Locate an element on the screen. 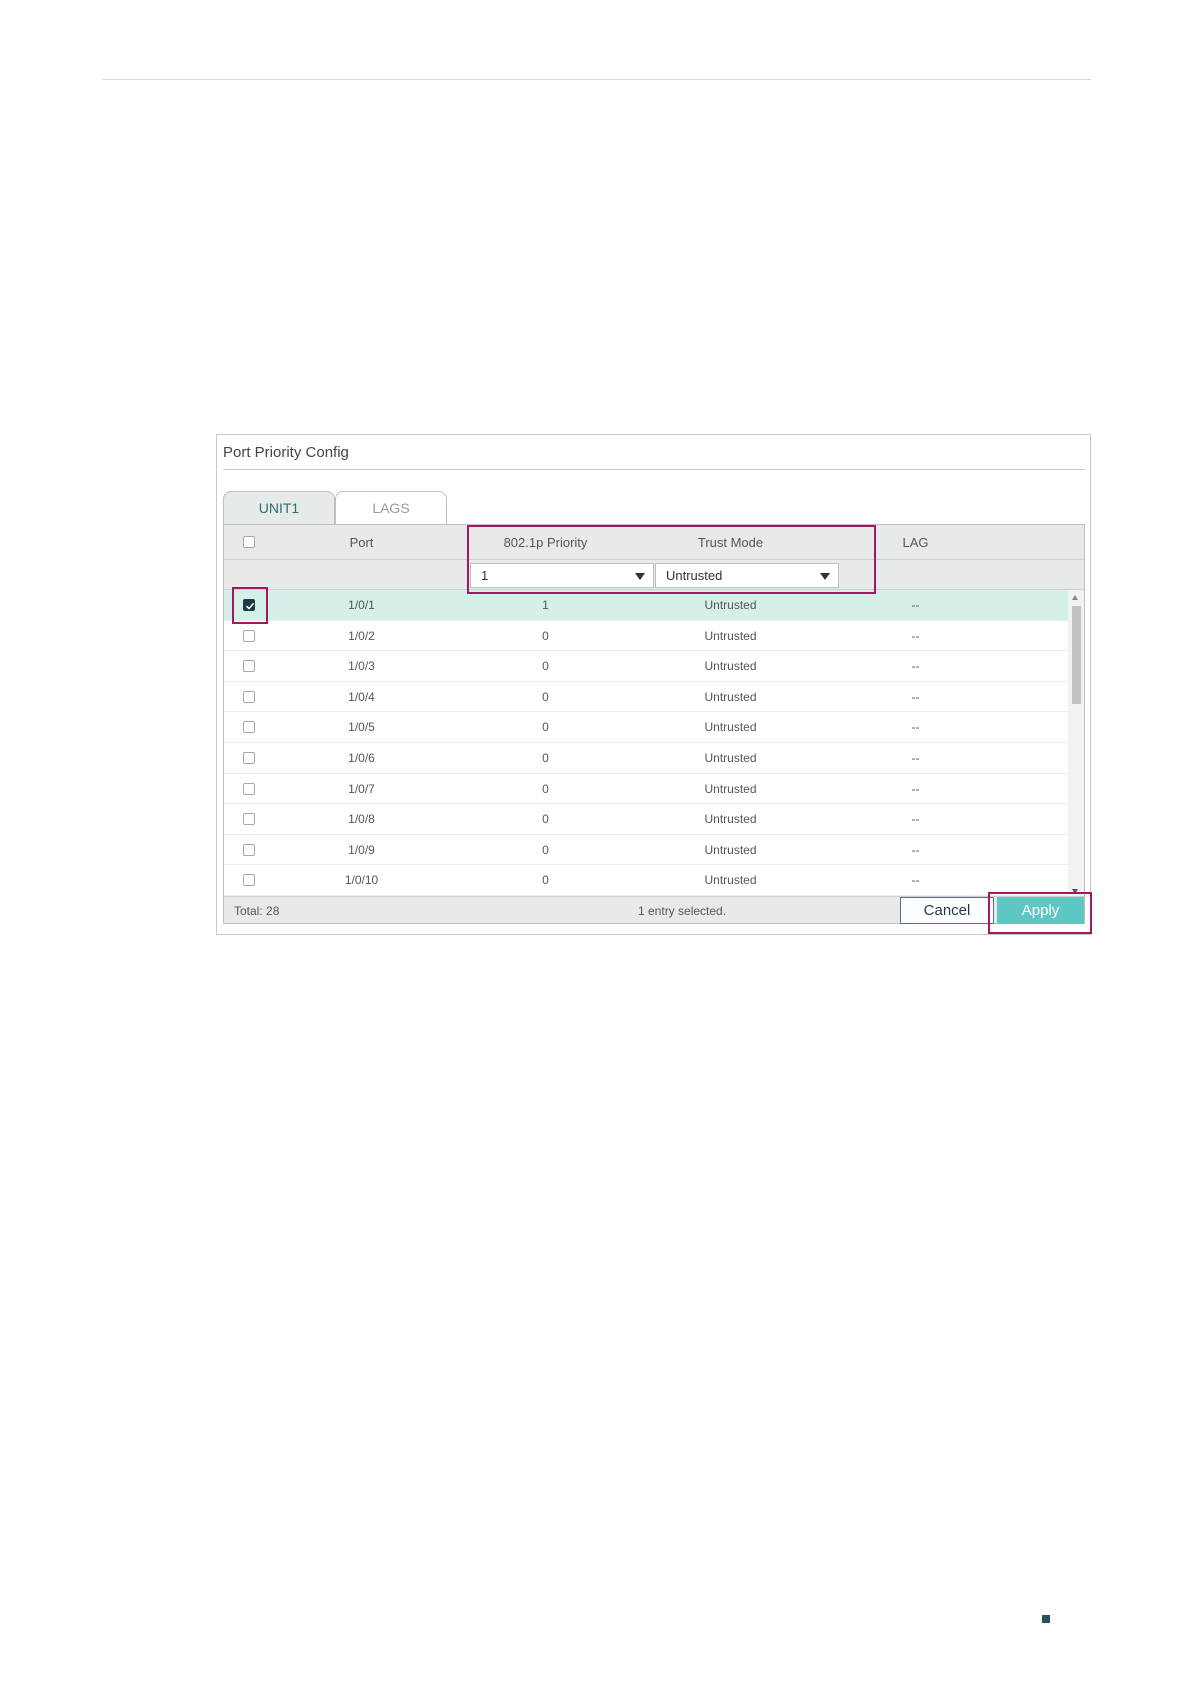 Image resolution: width=1191 pixels, height=1684 pixels. tab-lags: LAGS is located at coordinates (391, 507).